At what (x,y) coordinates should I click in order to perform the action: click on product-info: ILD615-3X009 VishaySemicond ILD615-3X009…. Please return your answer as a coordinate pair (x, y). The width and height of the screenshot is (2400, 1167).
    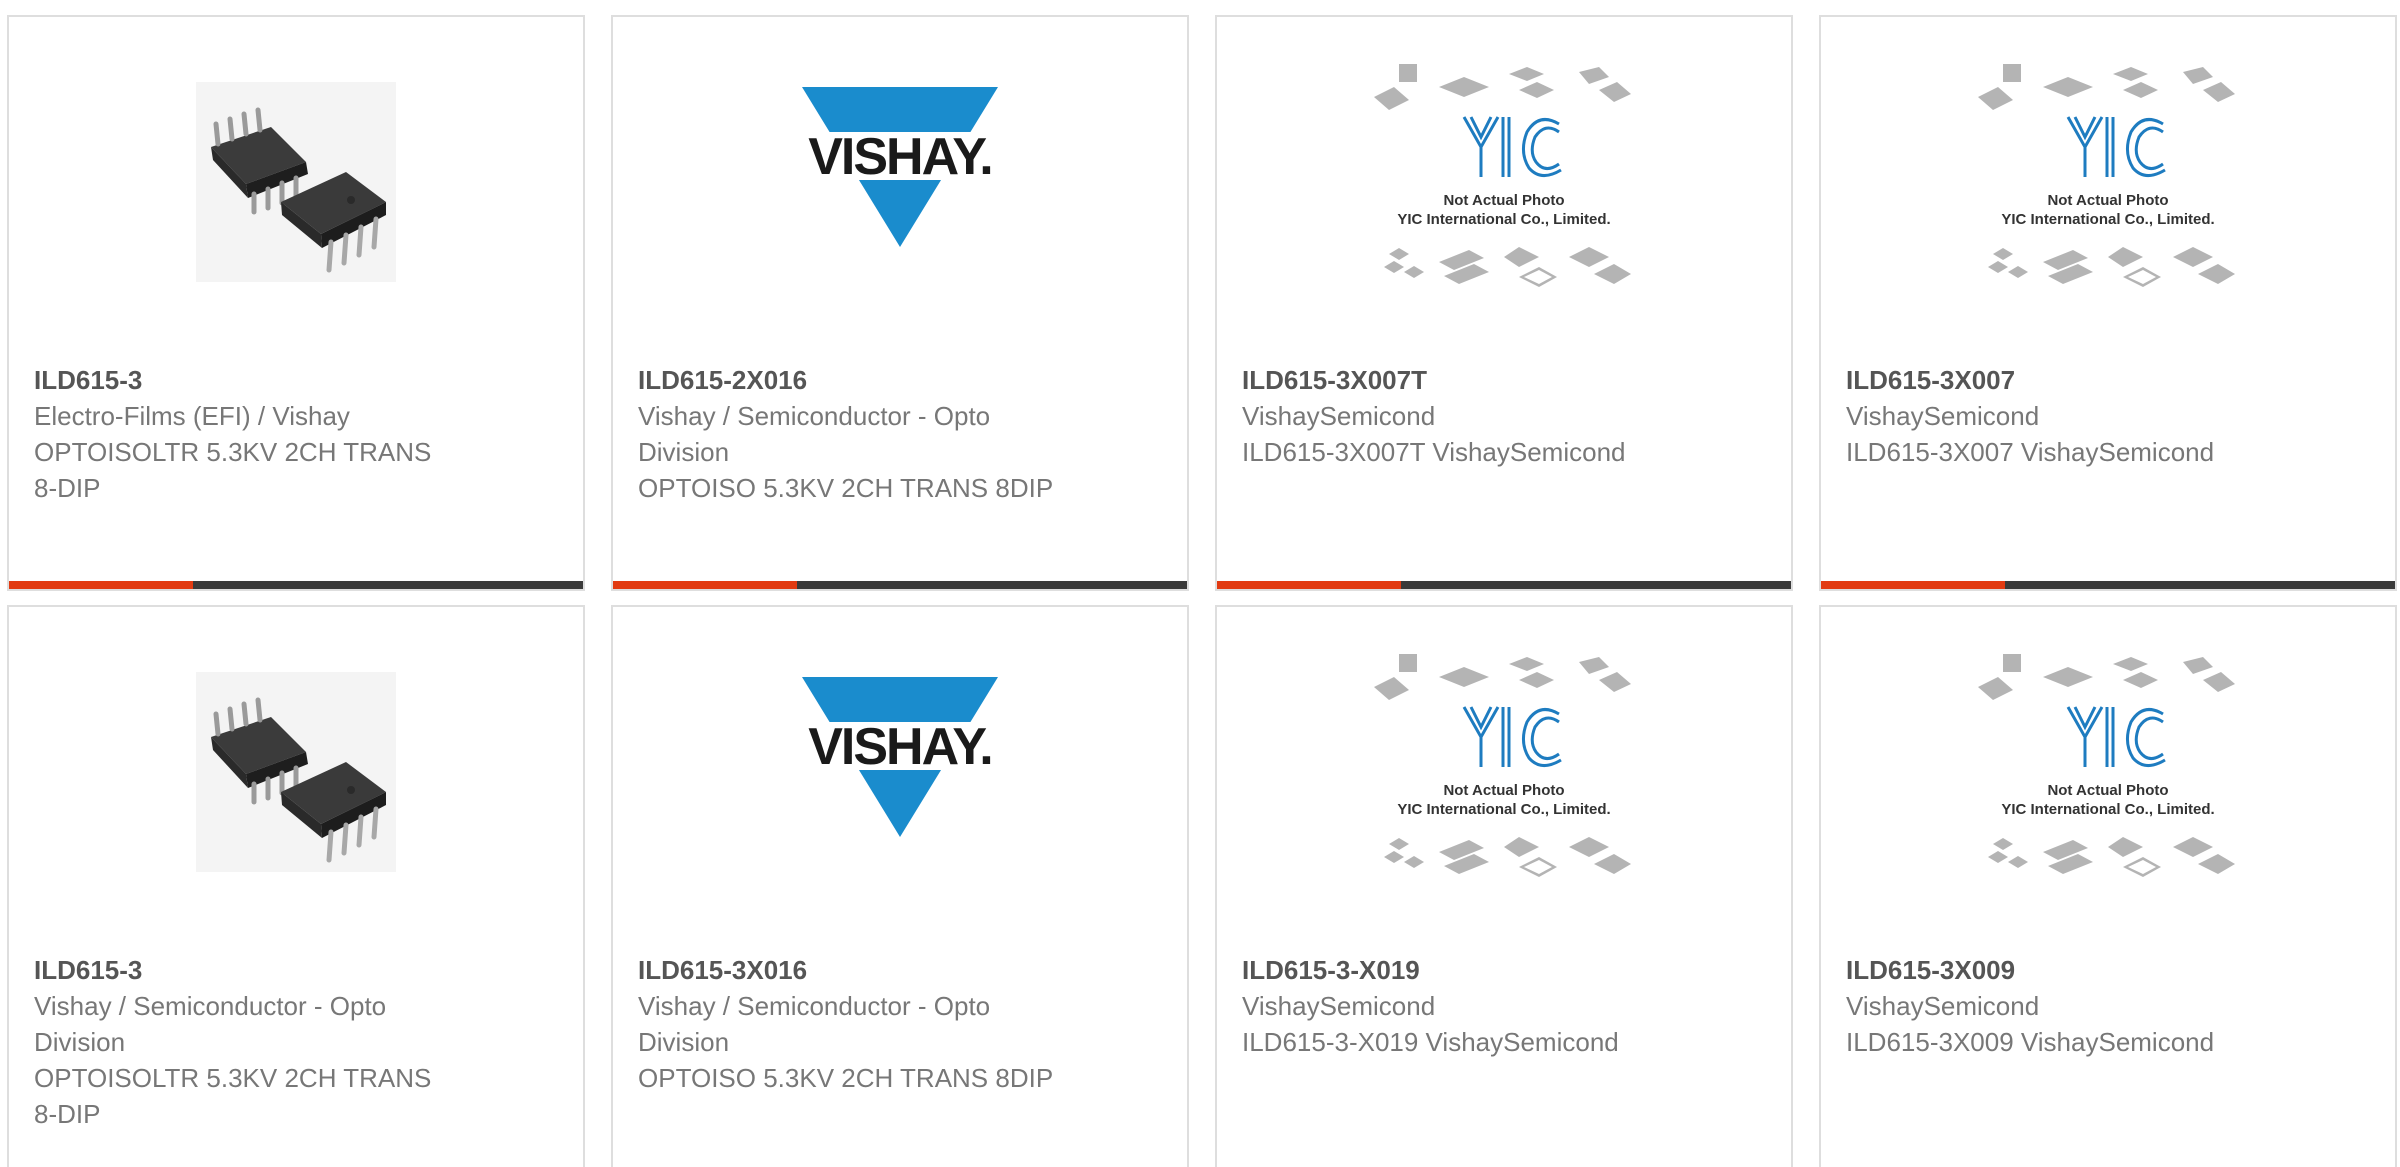
    Looking at the image, I should click on (2056, 1006).